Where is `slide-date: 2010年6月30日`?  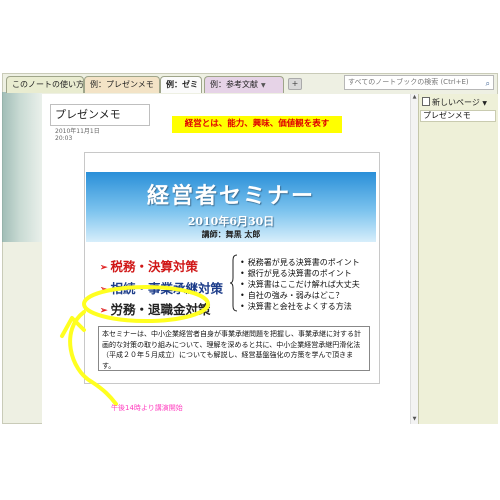
slide-date: 2010年6月30日 is located at coordinates (231, 221).